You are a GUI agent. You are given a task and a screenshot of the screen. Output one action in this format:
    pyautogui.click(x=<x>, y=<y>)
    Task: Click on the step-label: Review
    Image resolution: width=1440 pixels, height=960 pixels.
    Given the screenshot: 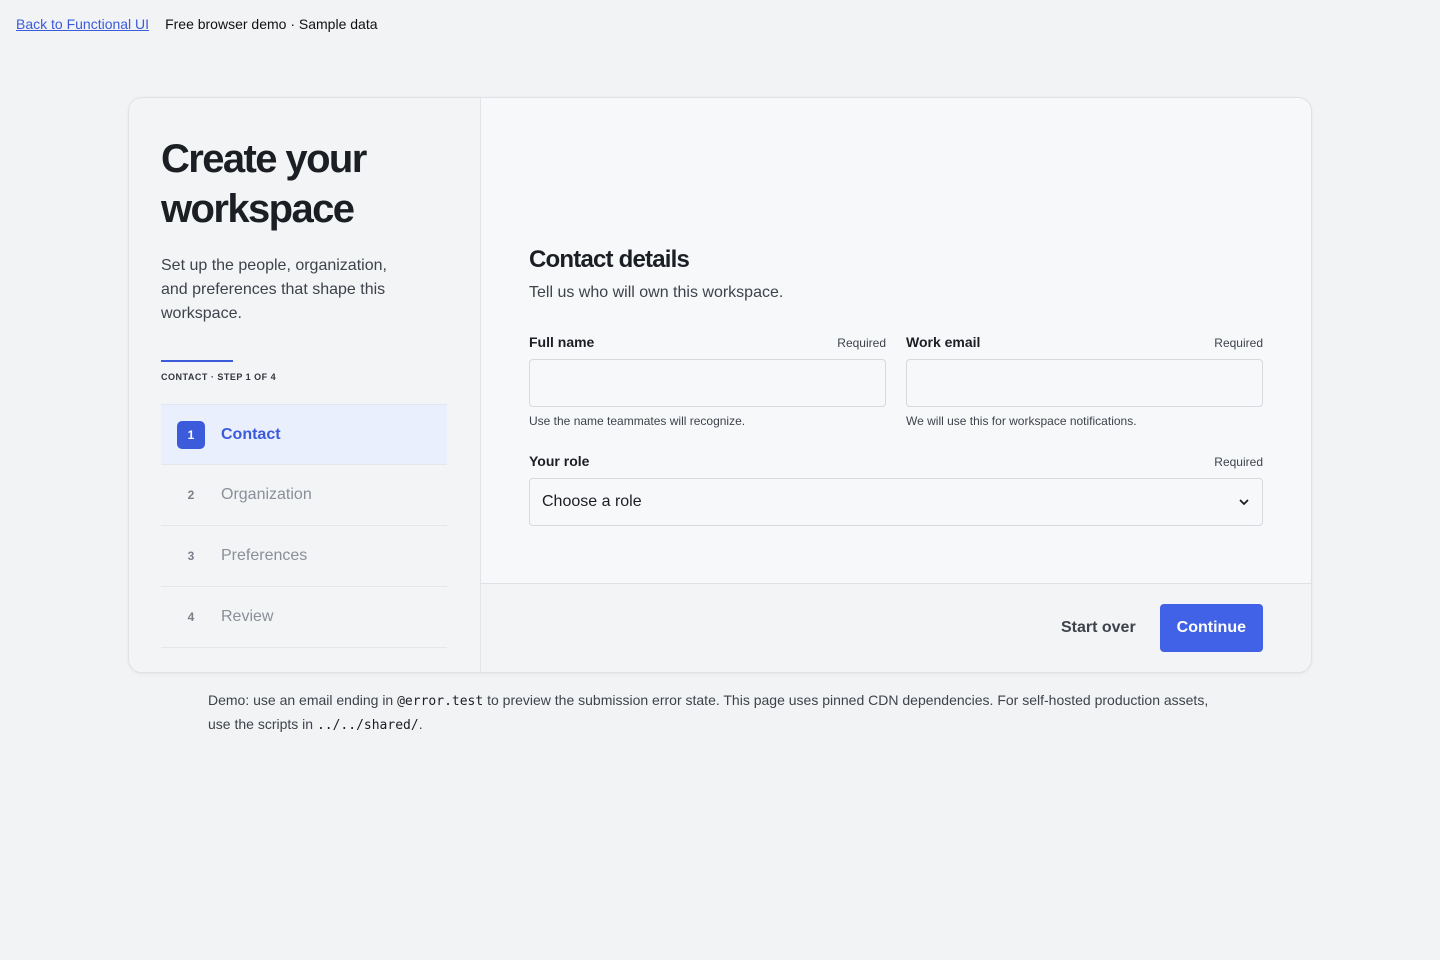 What is the action you would take?
    pyautogui.click(x=247, y=616)
    